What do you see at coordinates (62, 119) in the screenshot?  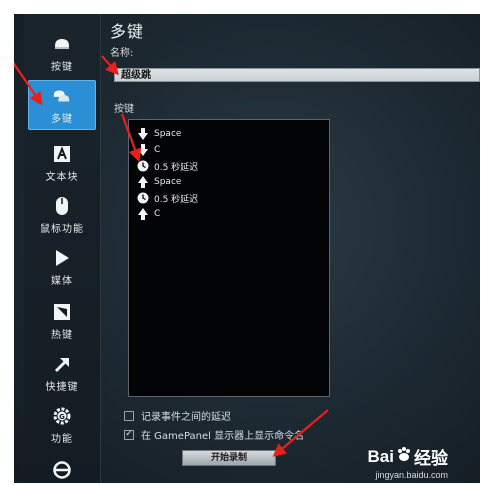 I see `sidebar-item-label: 多键` at bounding box center [62, 119].